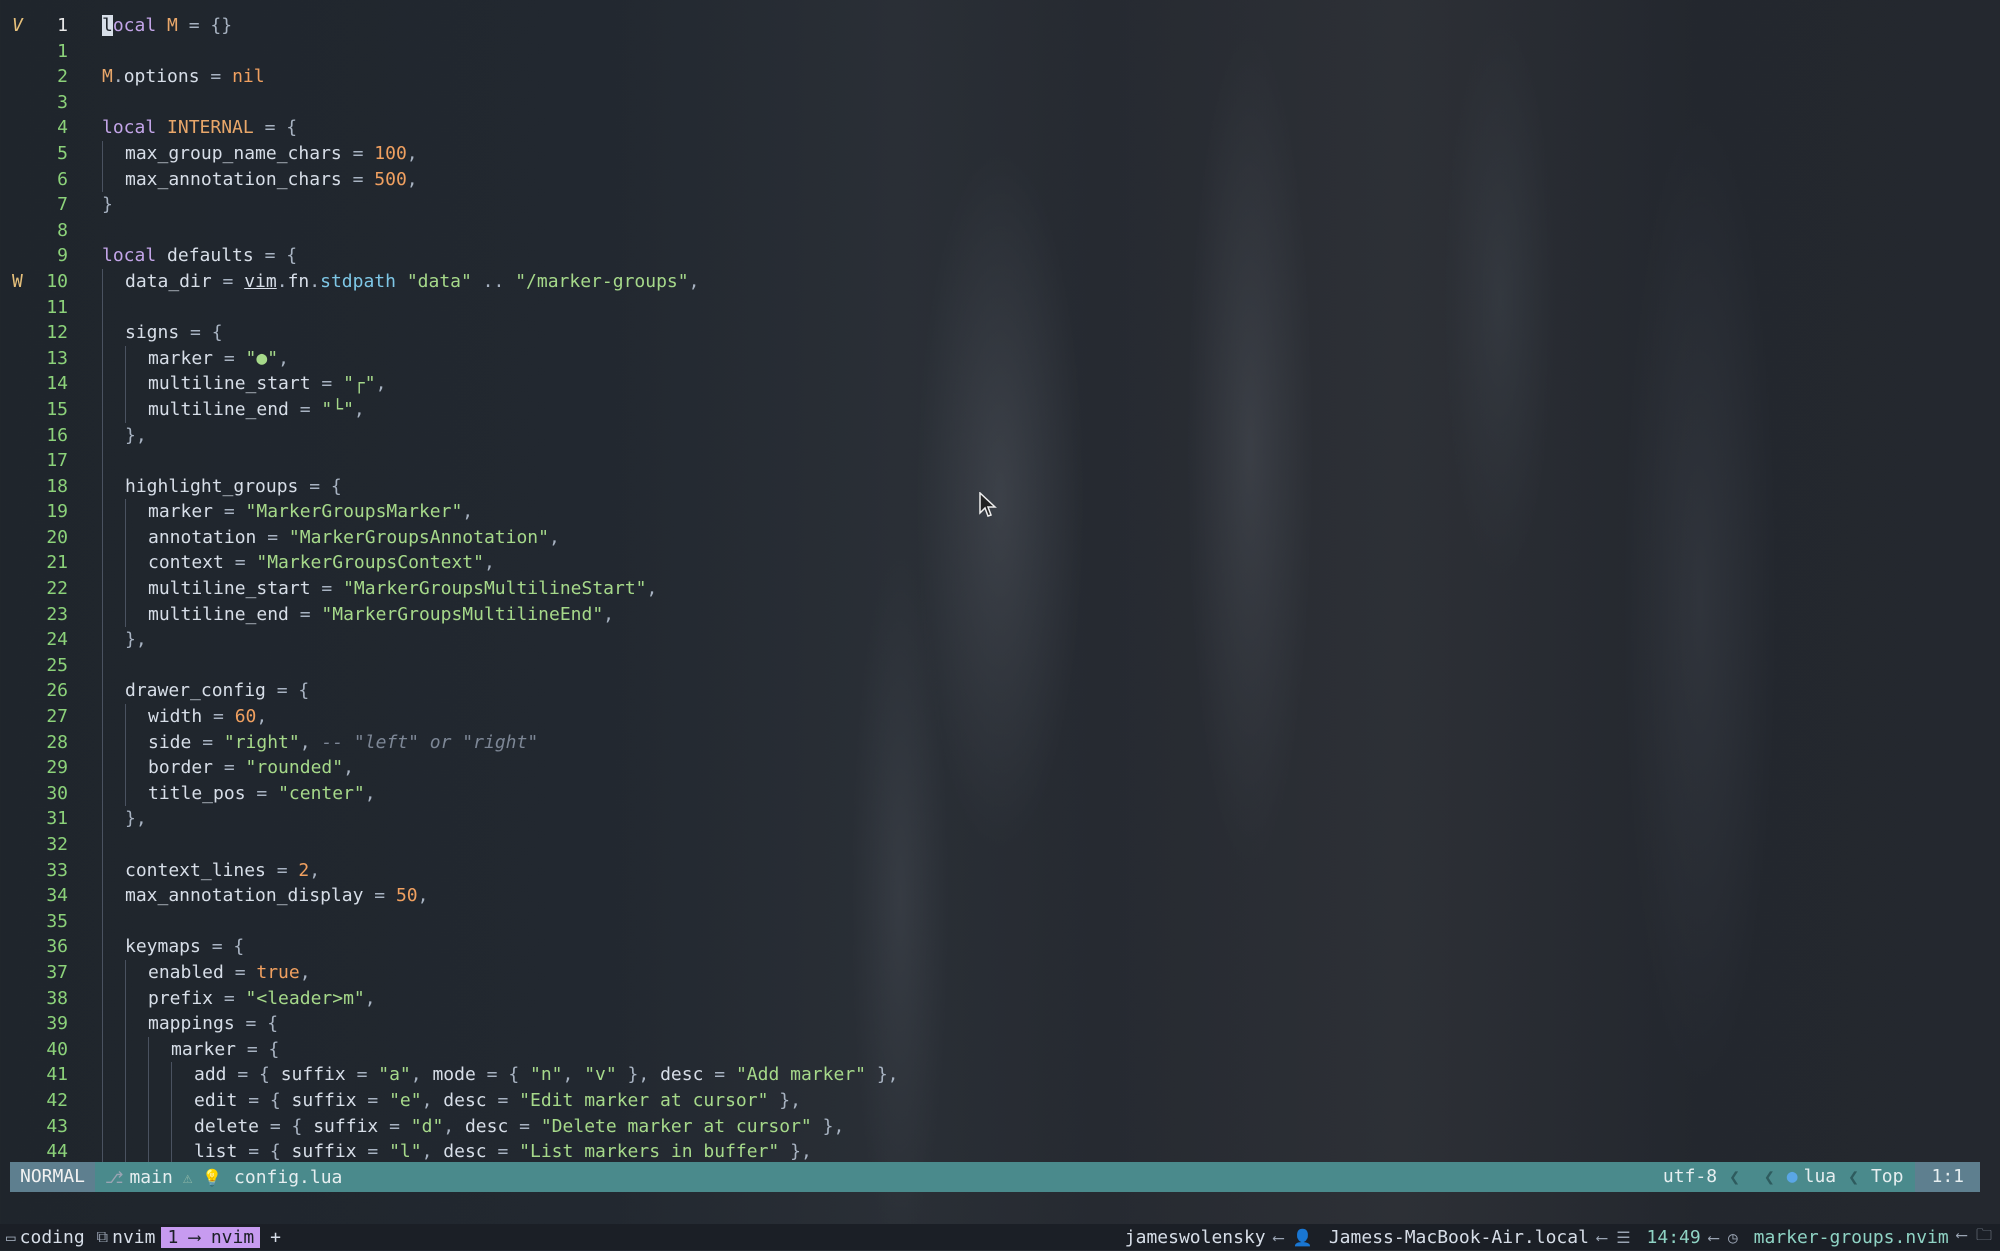 This screenshot has height=1251, width=2000. I want to click on code-line: 31},, so click(1000, 819).